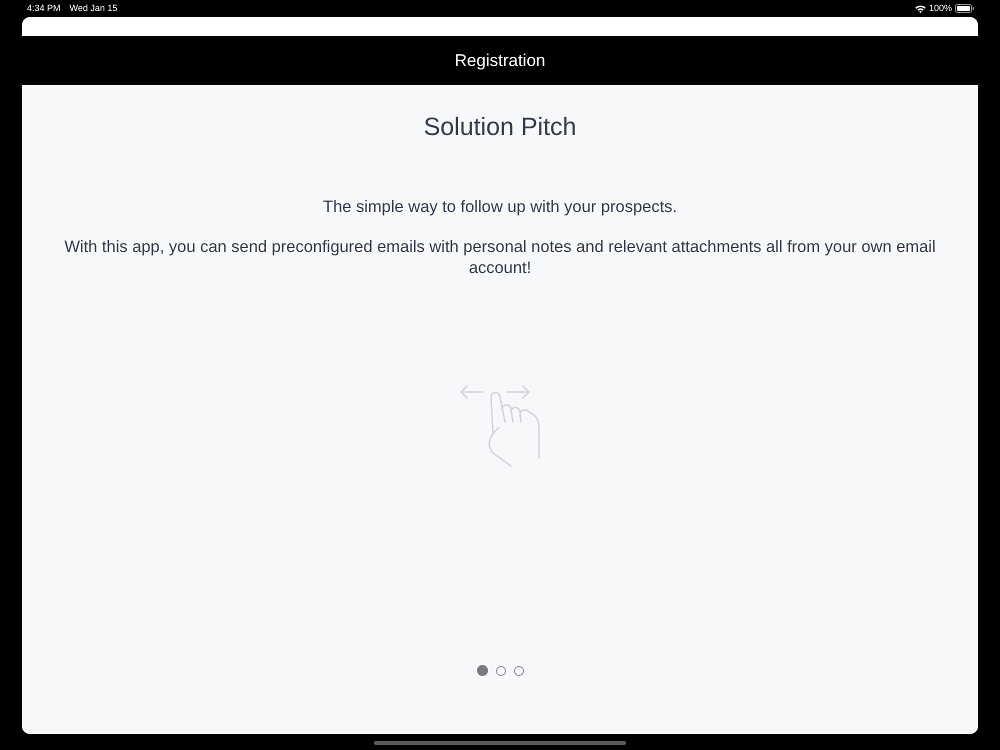 This screenshot has height=750, width=1000. What do you see at coordinates (940, 8) in the screenshot?
I see `battery-percentage: 100%` at bounding box center [940, 8].